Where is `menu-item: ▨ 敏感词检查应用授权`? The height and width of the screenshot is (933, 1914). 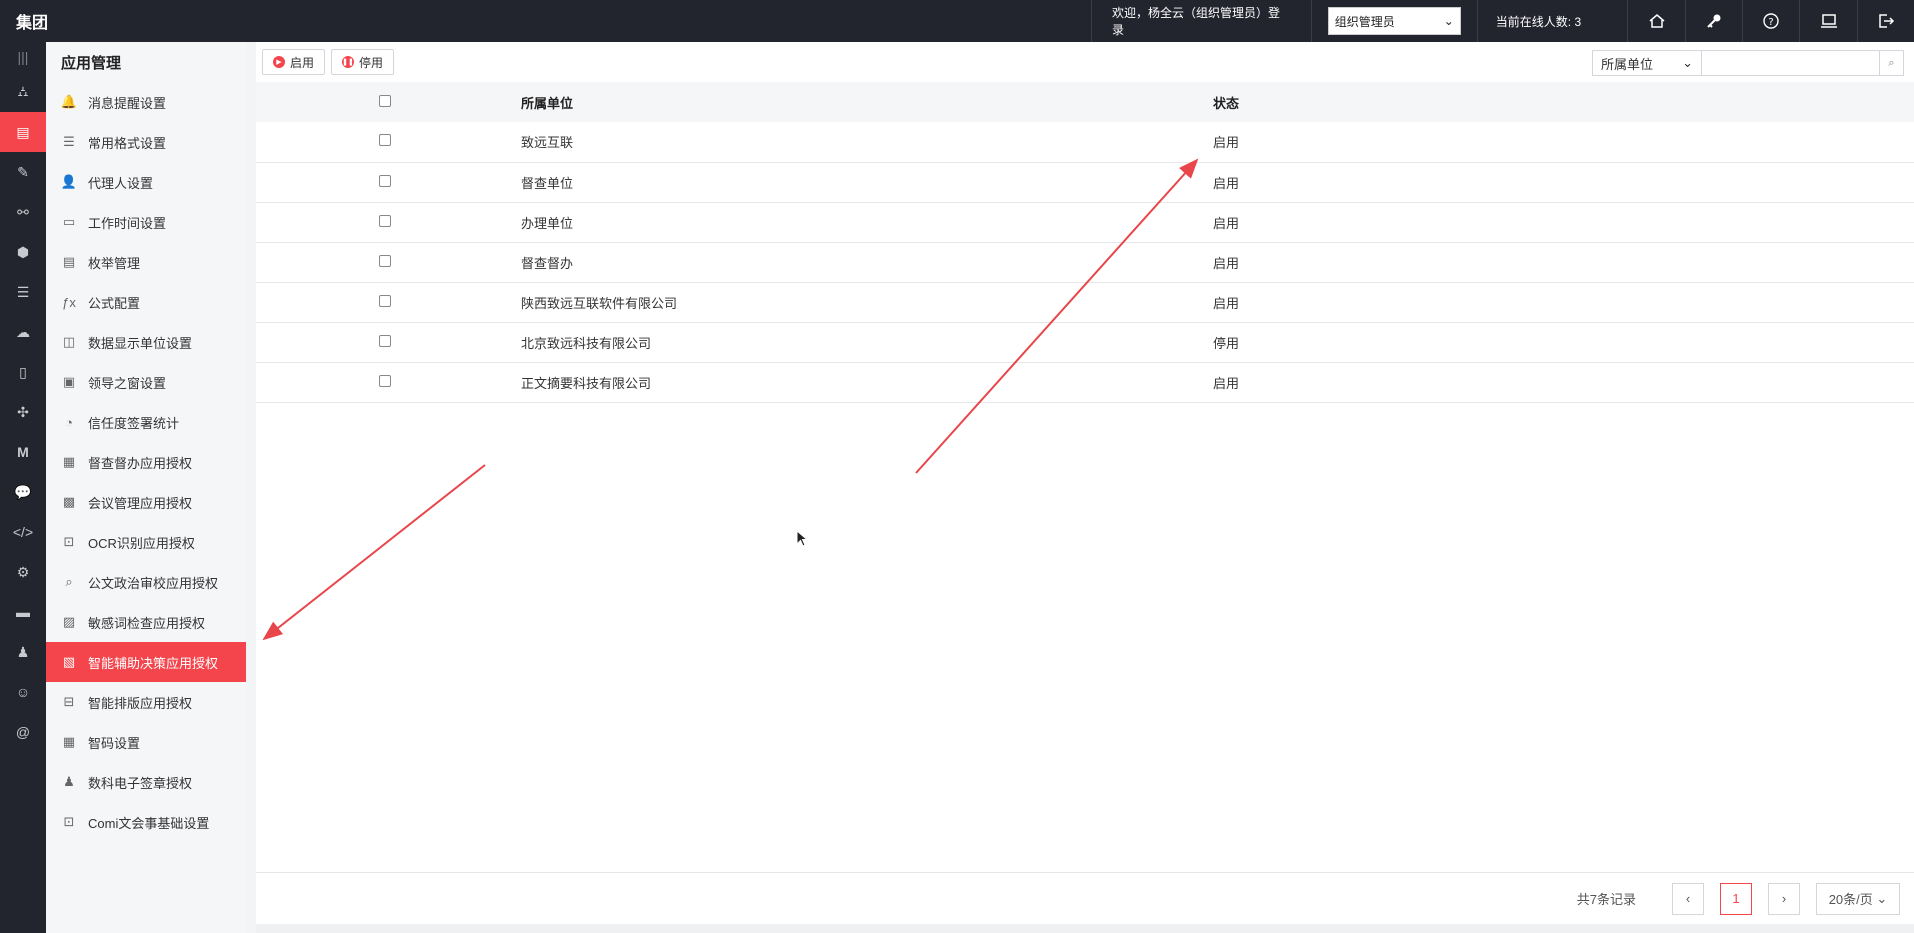 menu-item: ▨ 敏感词检查应用授权 is located at coordinates (146, 622).